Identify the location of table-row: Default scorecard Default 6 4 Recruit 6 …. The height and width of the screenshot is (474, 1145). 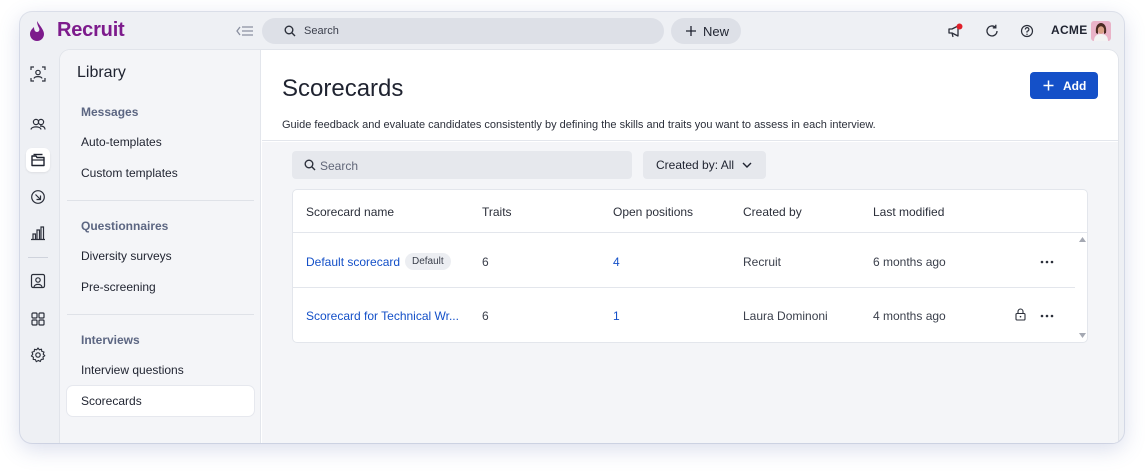
(684, 261).